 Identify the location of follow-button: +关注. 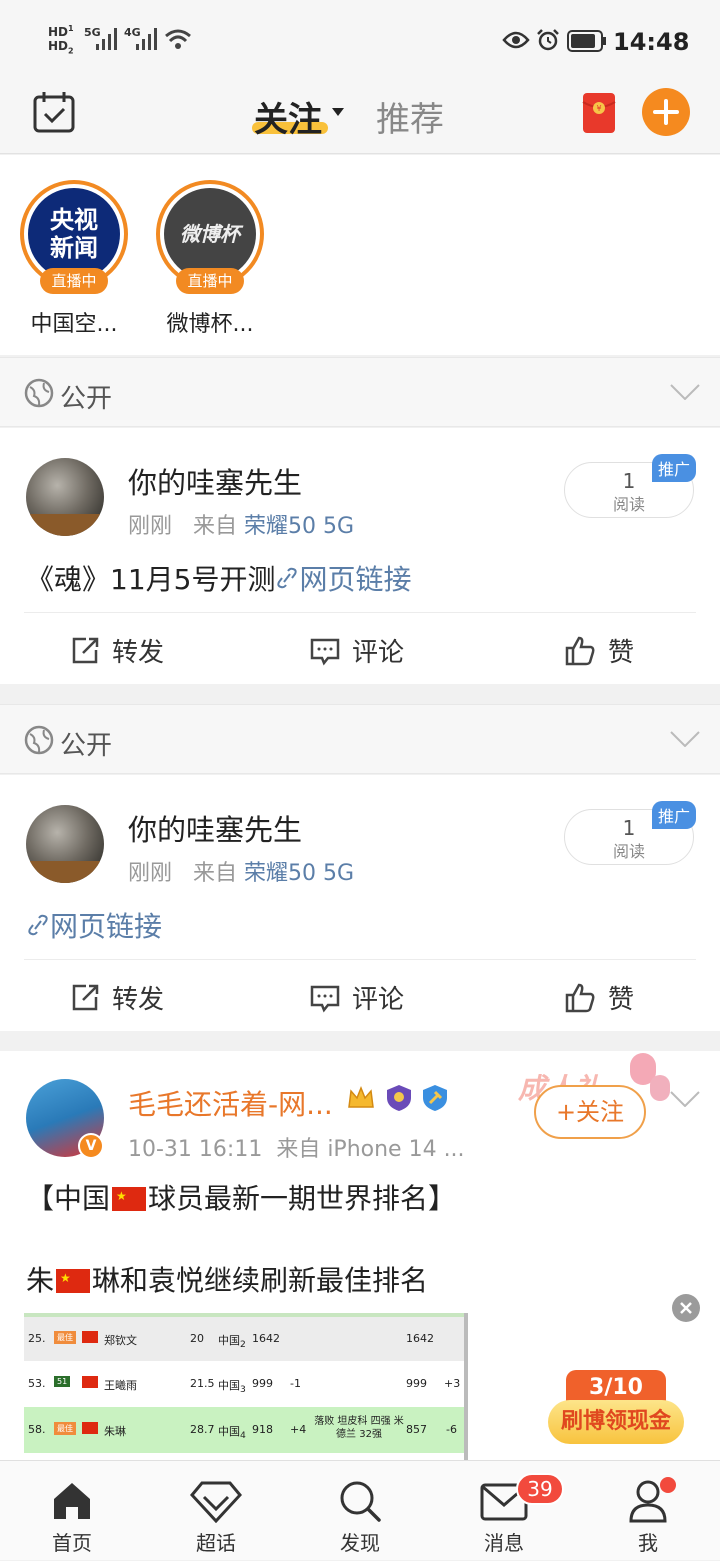
(590, 1112).